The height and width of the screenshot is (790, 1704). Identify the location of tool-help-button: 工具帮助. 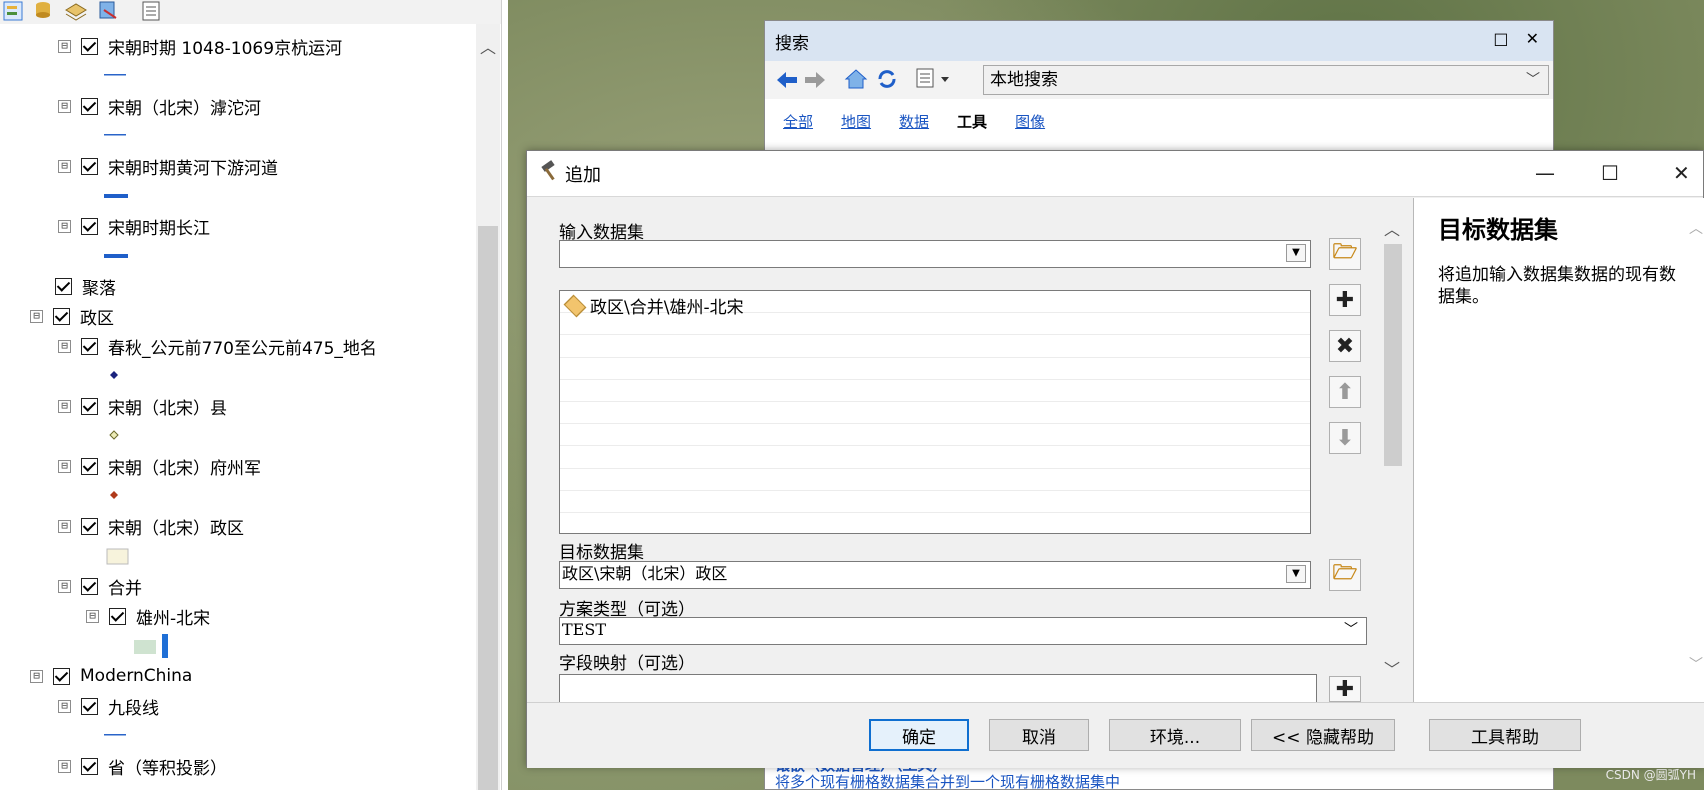
(1505, 735).